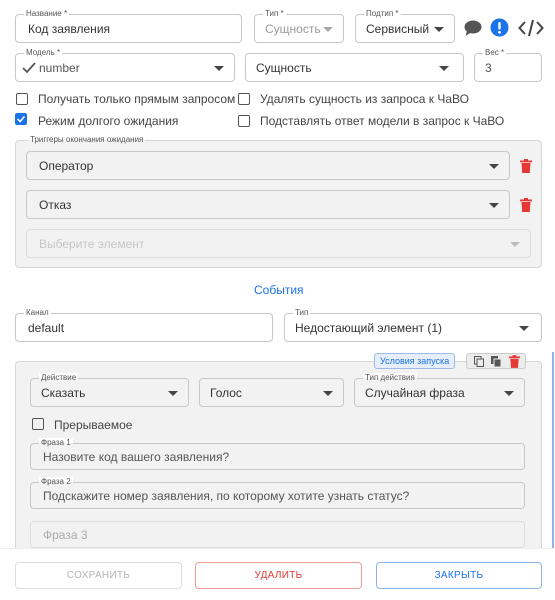  I want to click on model-select: Модель * number, so click(125, 65).